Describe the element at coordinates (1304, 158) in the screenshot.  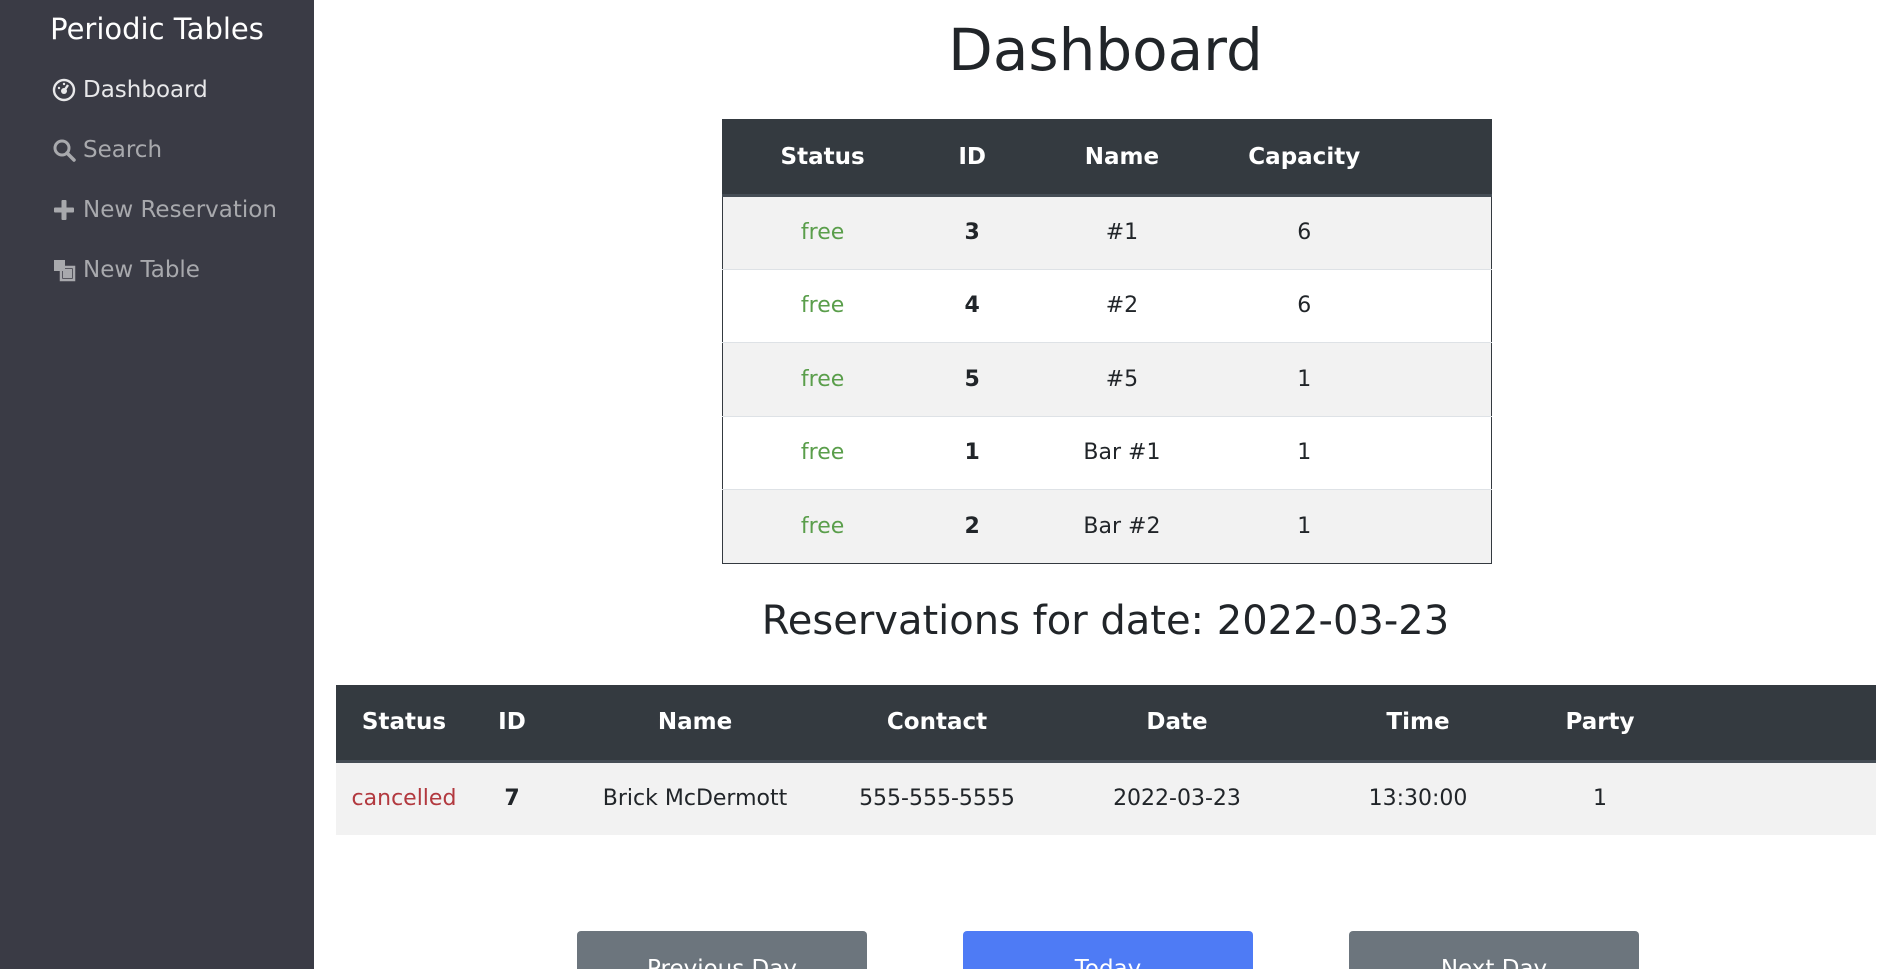
I see `column-header: Capacity` at that location.